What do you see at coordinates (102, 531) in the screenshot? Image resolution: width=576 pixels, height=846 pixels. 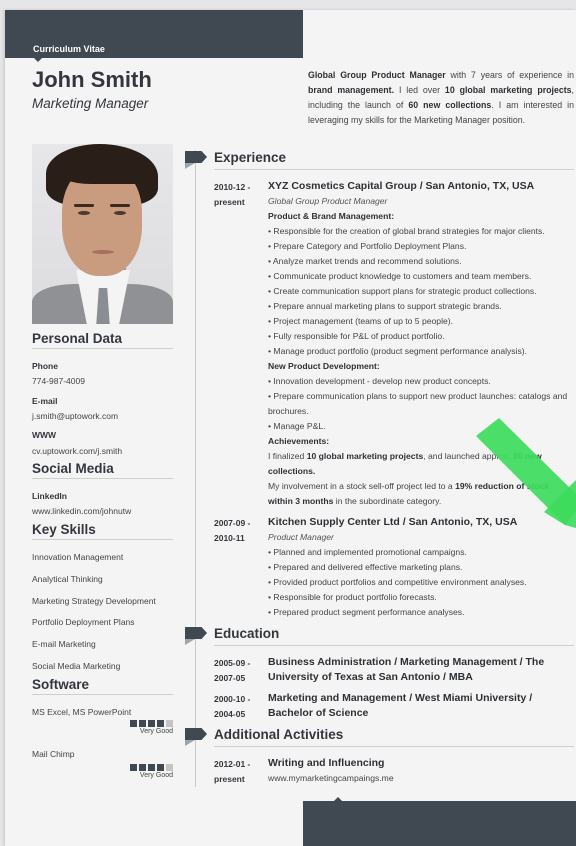 I see `key-skills-heading: Key Skills` at bounding box center [102, 531].